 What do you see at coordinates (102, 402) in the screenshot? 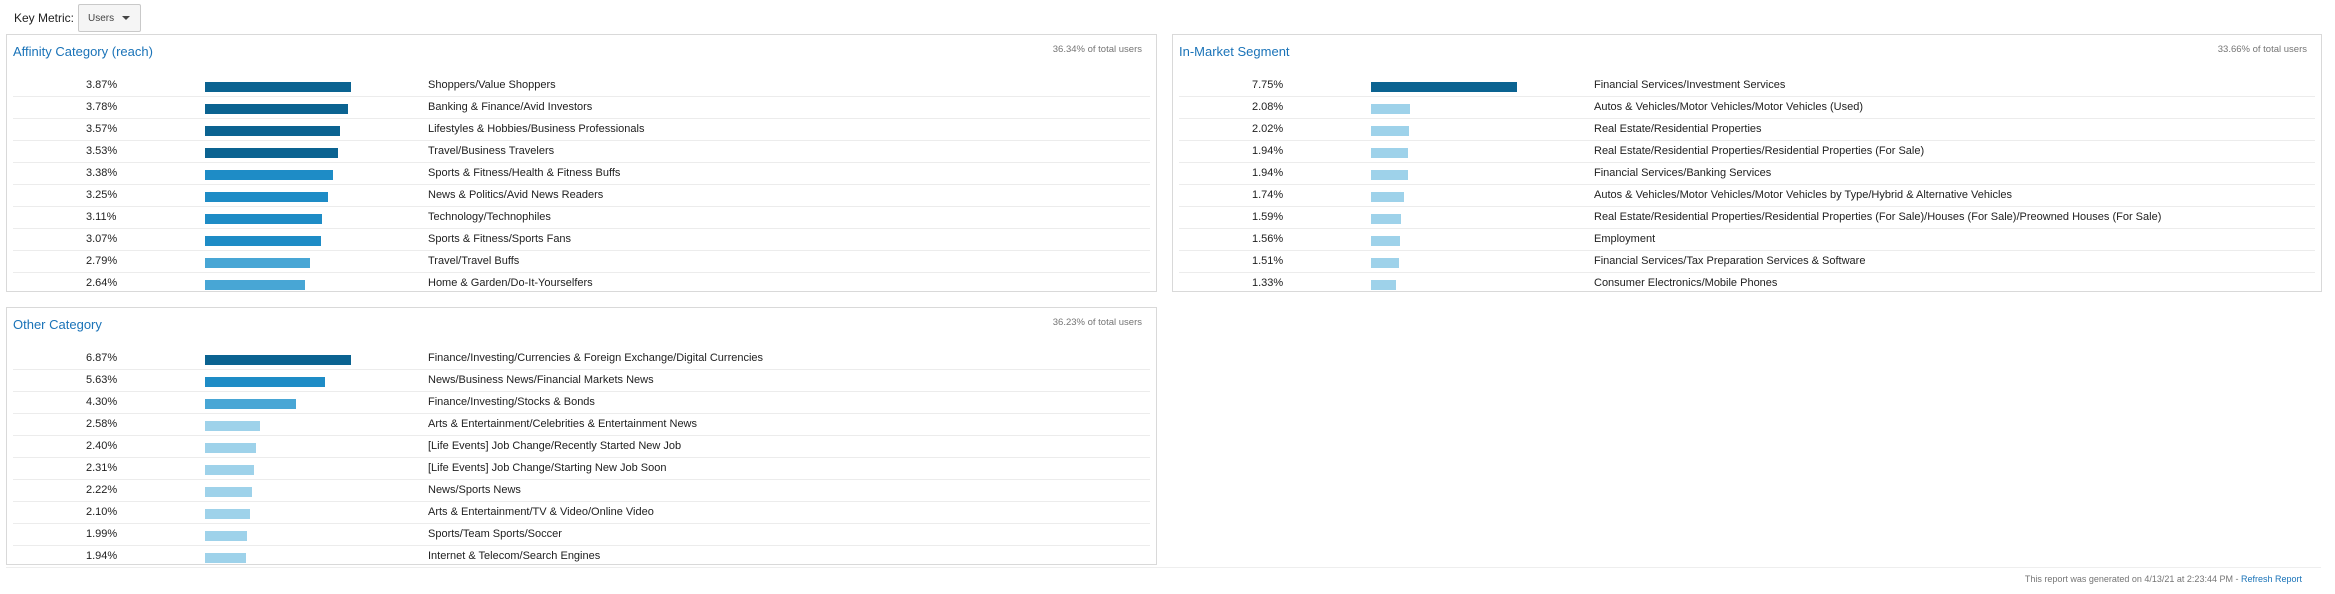
I see `row-percentage: 4.30%` at bounding box center [102, 402].